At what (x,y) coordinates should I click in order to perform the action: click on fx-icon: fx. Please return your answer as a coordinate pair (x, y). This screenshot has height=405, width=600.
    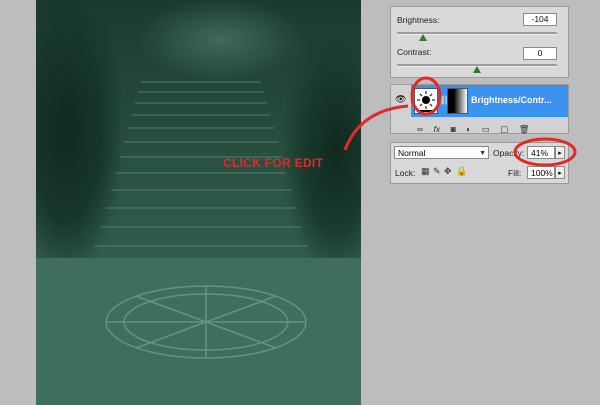
    Looking at the image, I should click on (437, 129).